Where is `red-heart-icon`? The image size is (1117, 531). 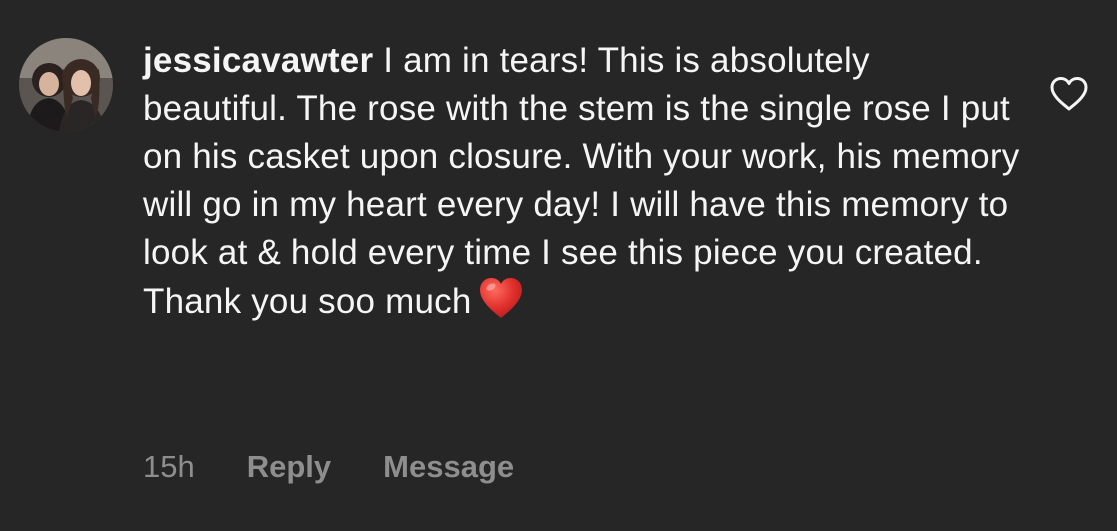
red-heart-icon is located at coordinates (501, 304).